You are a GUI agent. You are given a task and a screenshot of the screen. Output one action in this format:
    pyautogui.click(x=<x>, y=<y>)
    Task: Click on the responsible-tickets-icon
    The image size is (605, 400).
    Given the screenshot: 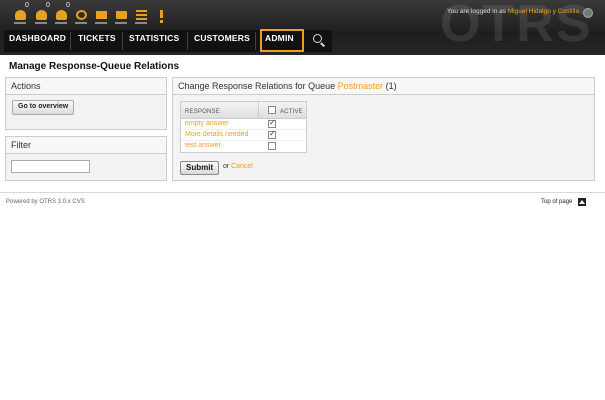 What is the action you would take?
    pyautogui.click(x=62, y=18)
    